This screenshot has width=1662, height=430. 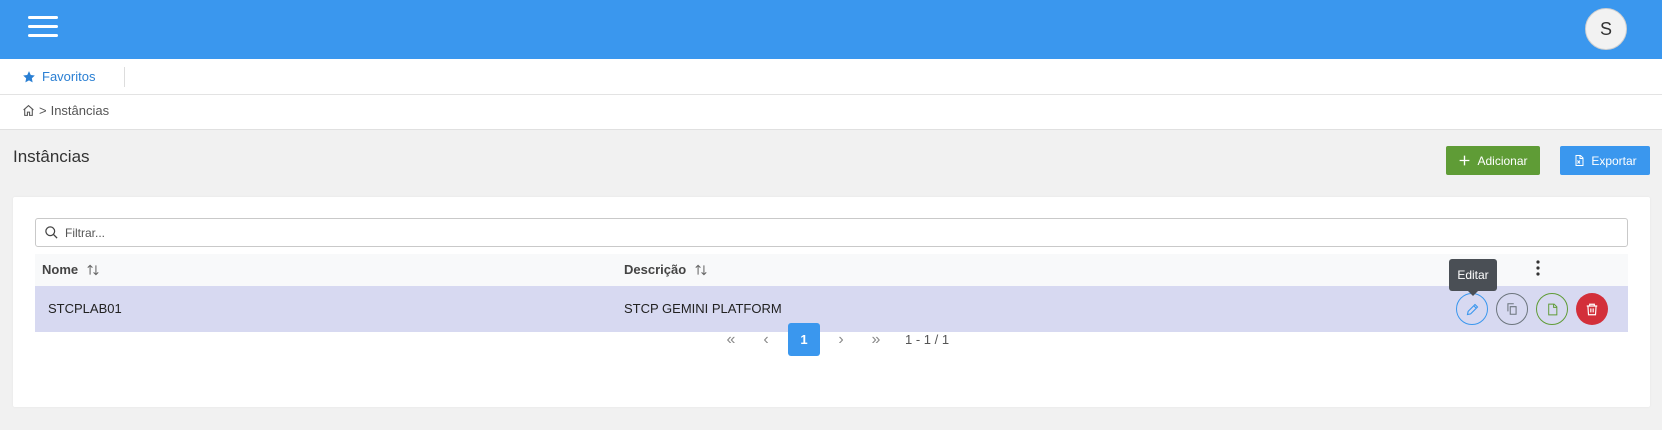 What do you see at coordinates (51, 156) in the screenshot?
I see `page-title: Instâncias` at bounding box center [51, 156].